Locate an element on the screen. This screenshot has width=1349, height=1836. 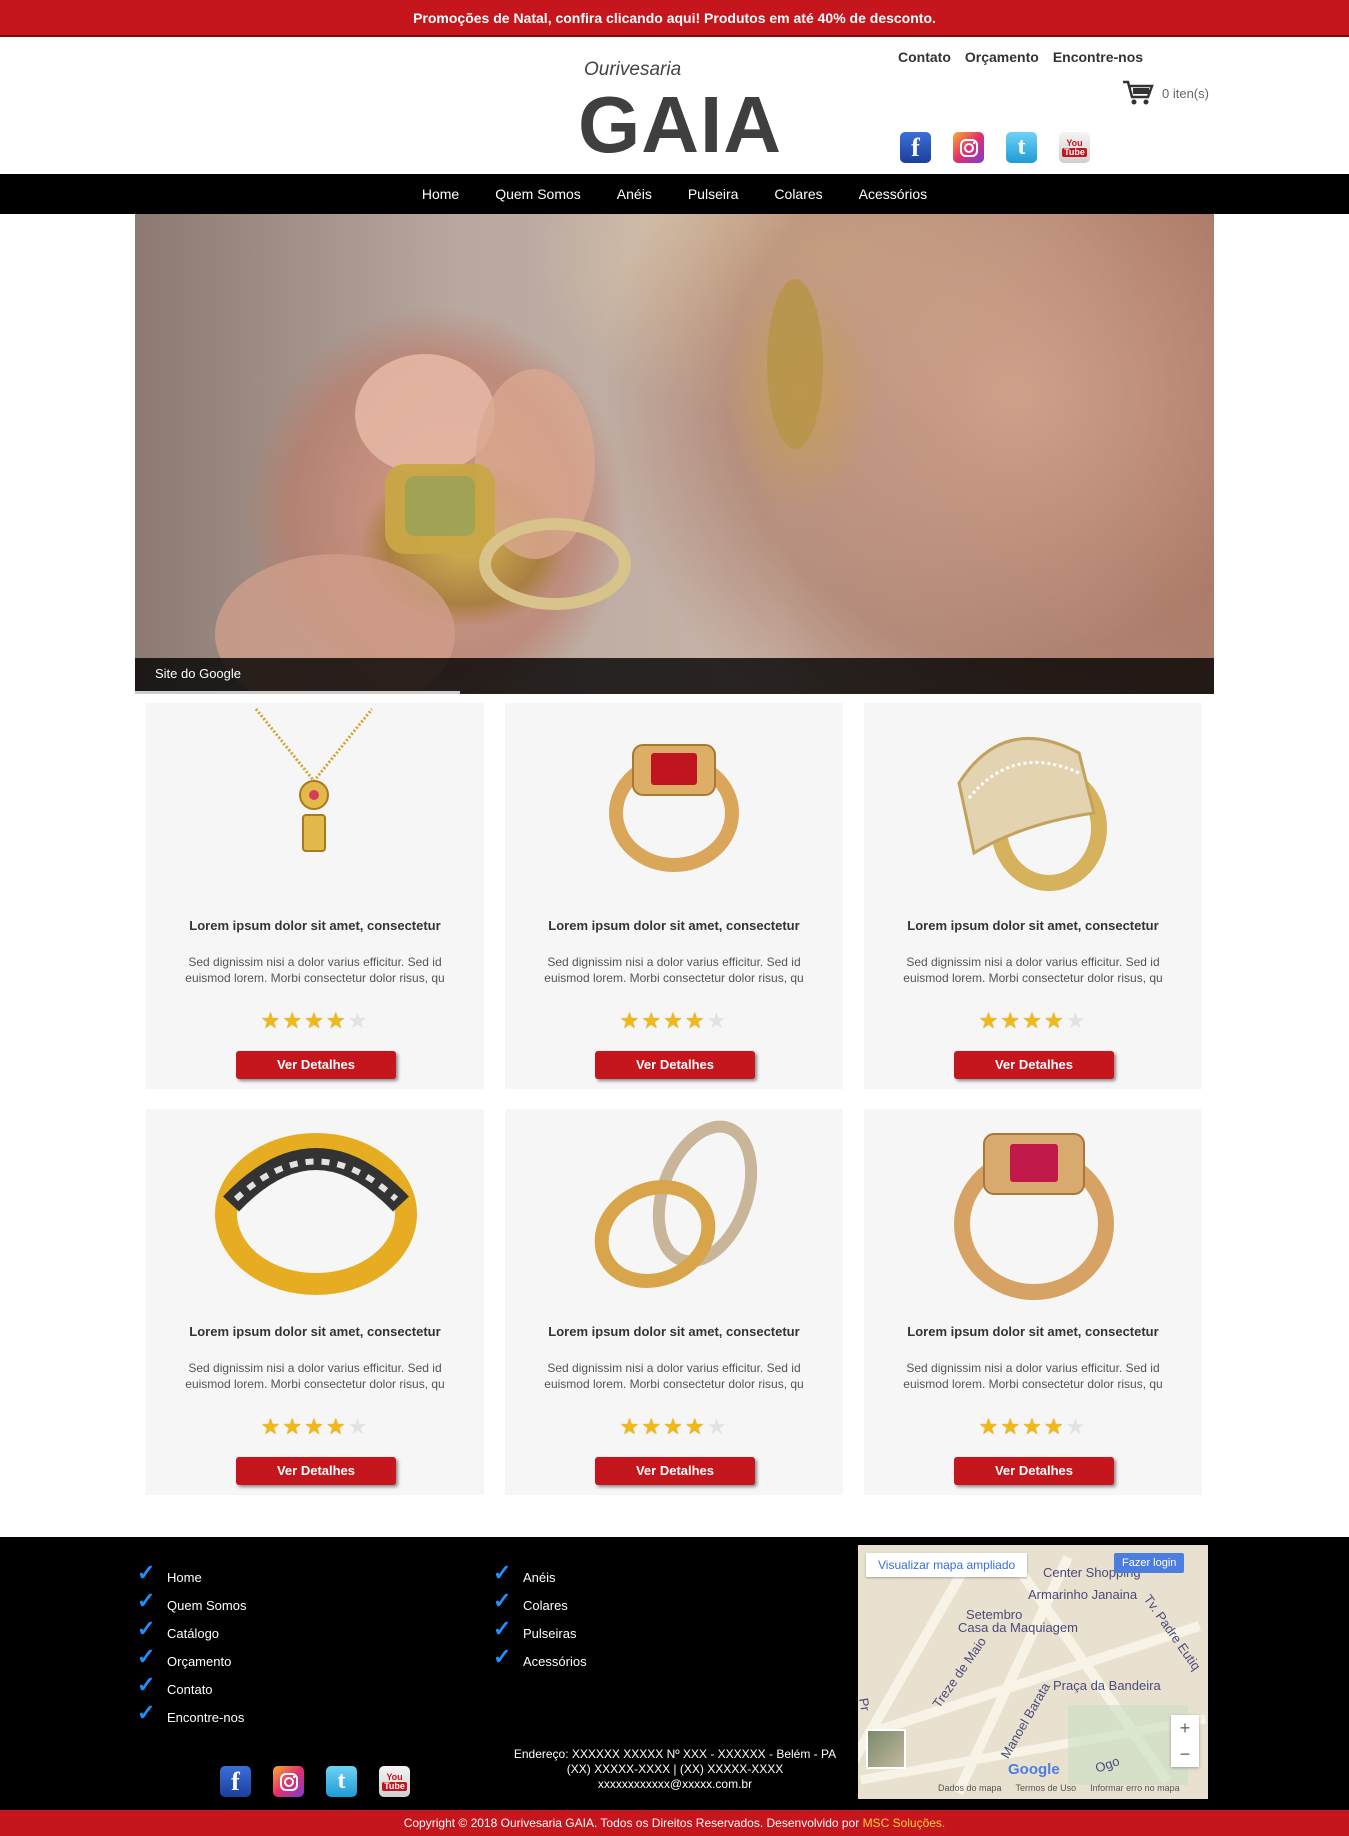
view-larger-map-button: Visualizar mapa ampliado is located at coordinates (947, 1565).